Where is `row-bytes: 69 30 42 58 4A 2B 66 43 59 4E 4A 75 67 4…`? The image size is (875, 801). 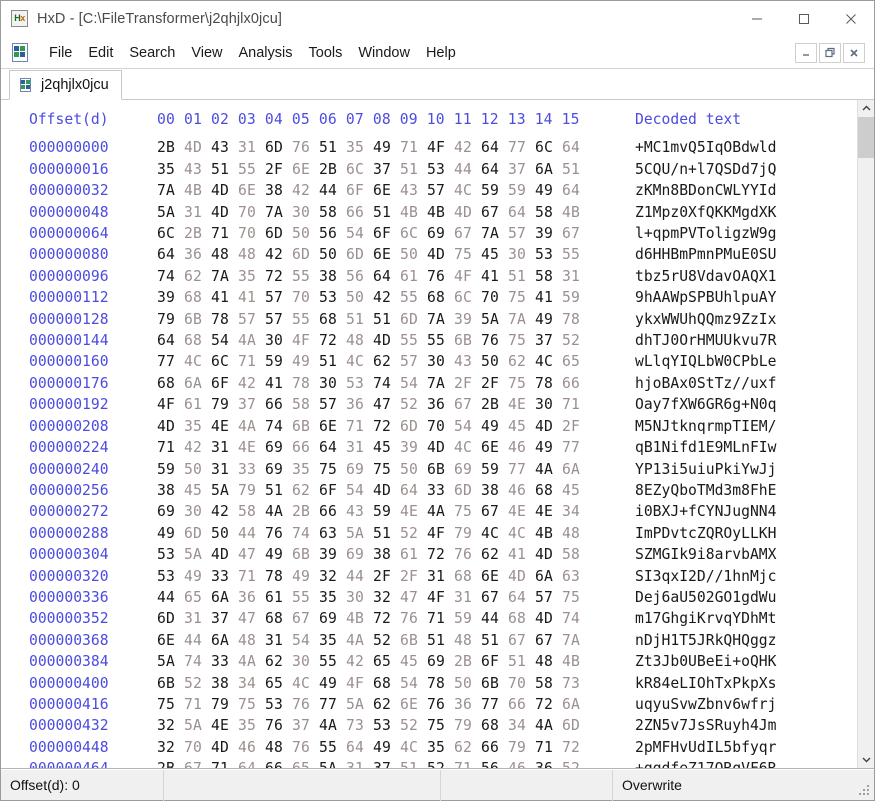
row-bytes: 69 30 42 58 4A 2B 66 43 59 4E 4A 75 67 4… is located at coordinates (396, 511).